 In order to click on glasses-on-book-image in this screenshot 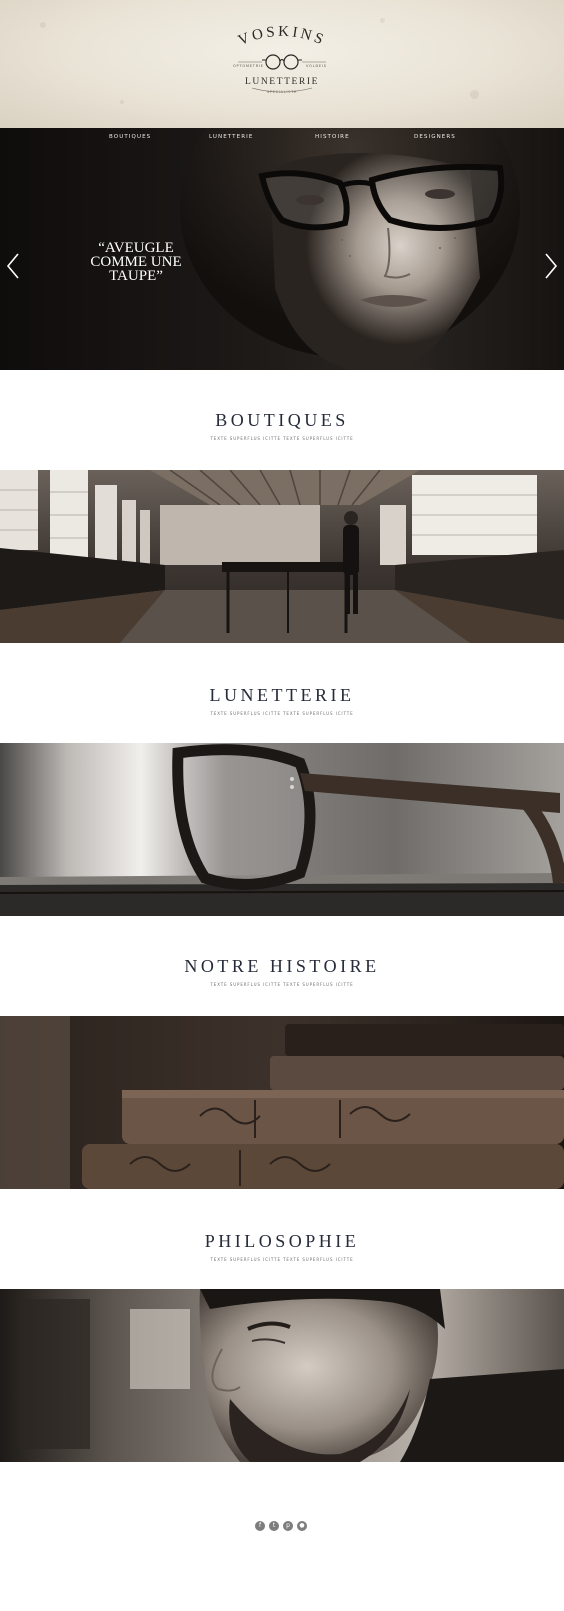, I will do `click(282, 829)`.